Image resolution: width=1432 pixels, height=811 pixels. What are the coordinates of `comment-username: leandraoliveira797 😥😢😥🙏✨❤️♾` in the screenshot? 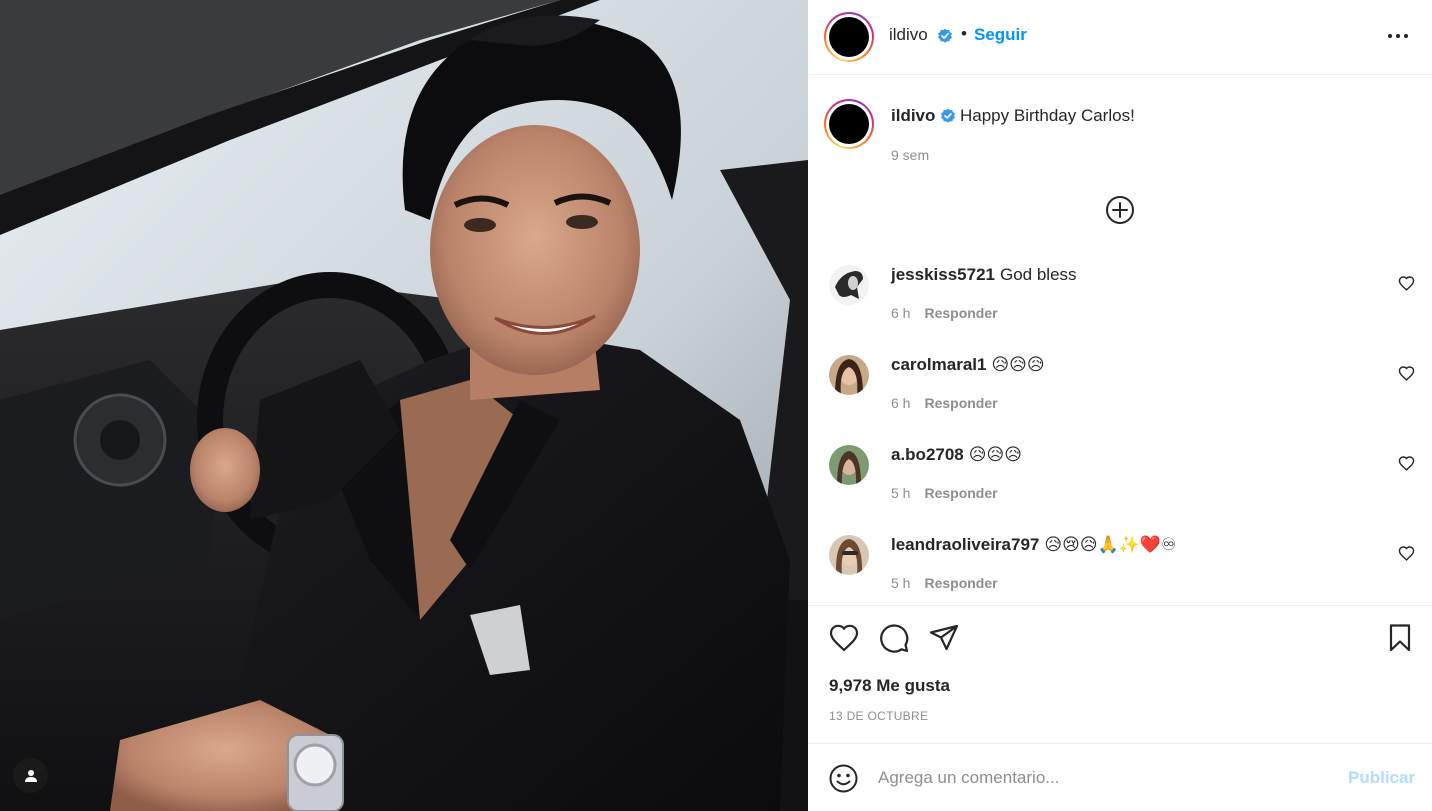 It's located at (1033, 545).